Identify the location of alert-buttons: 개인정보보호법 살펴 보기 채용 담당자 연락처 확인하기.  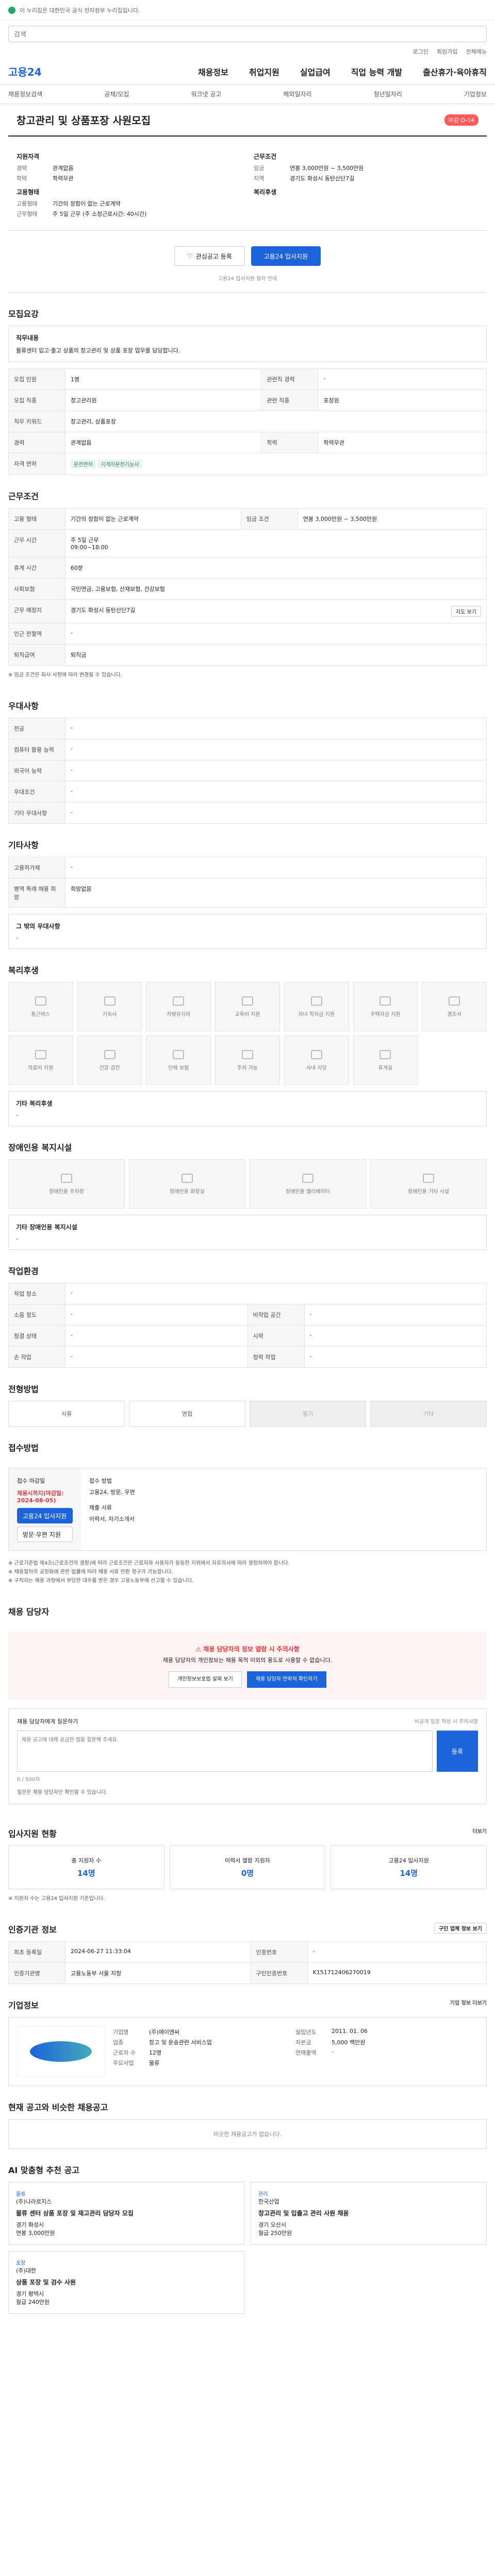
(247, 1679).